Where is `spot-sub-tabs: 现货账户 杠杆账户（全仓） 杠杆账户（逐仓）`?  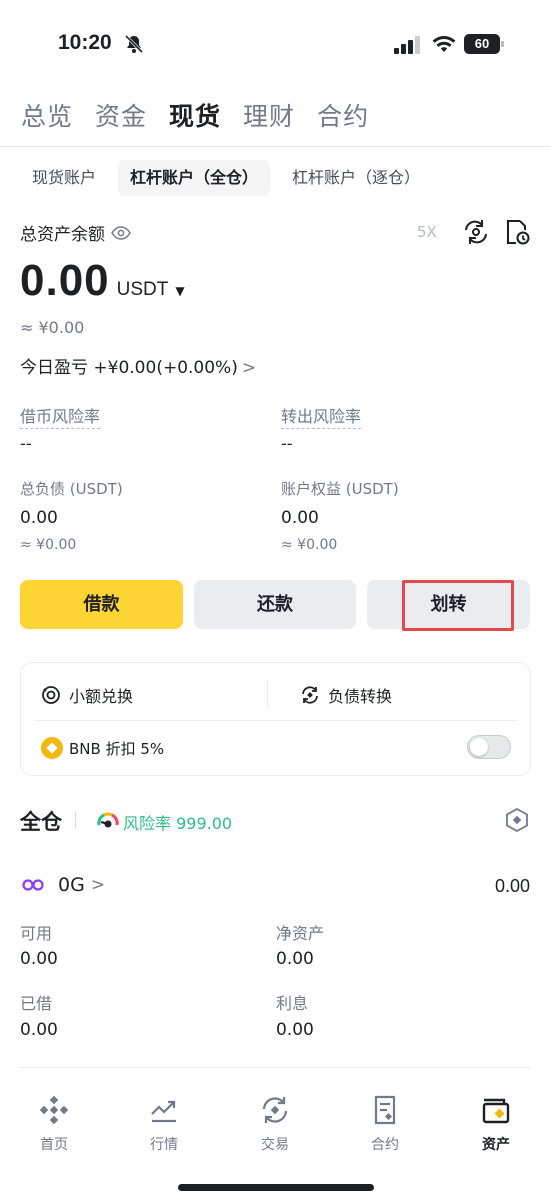
spot-sub-tabs: 现货账户 杠杆账户（全仓） 杠杆账户（逐仓） is located at coordinates (231, 178).